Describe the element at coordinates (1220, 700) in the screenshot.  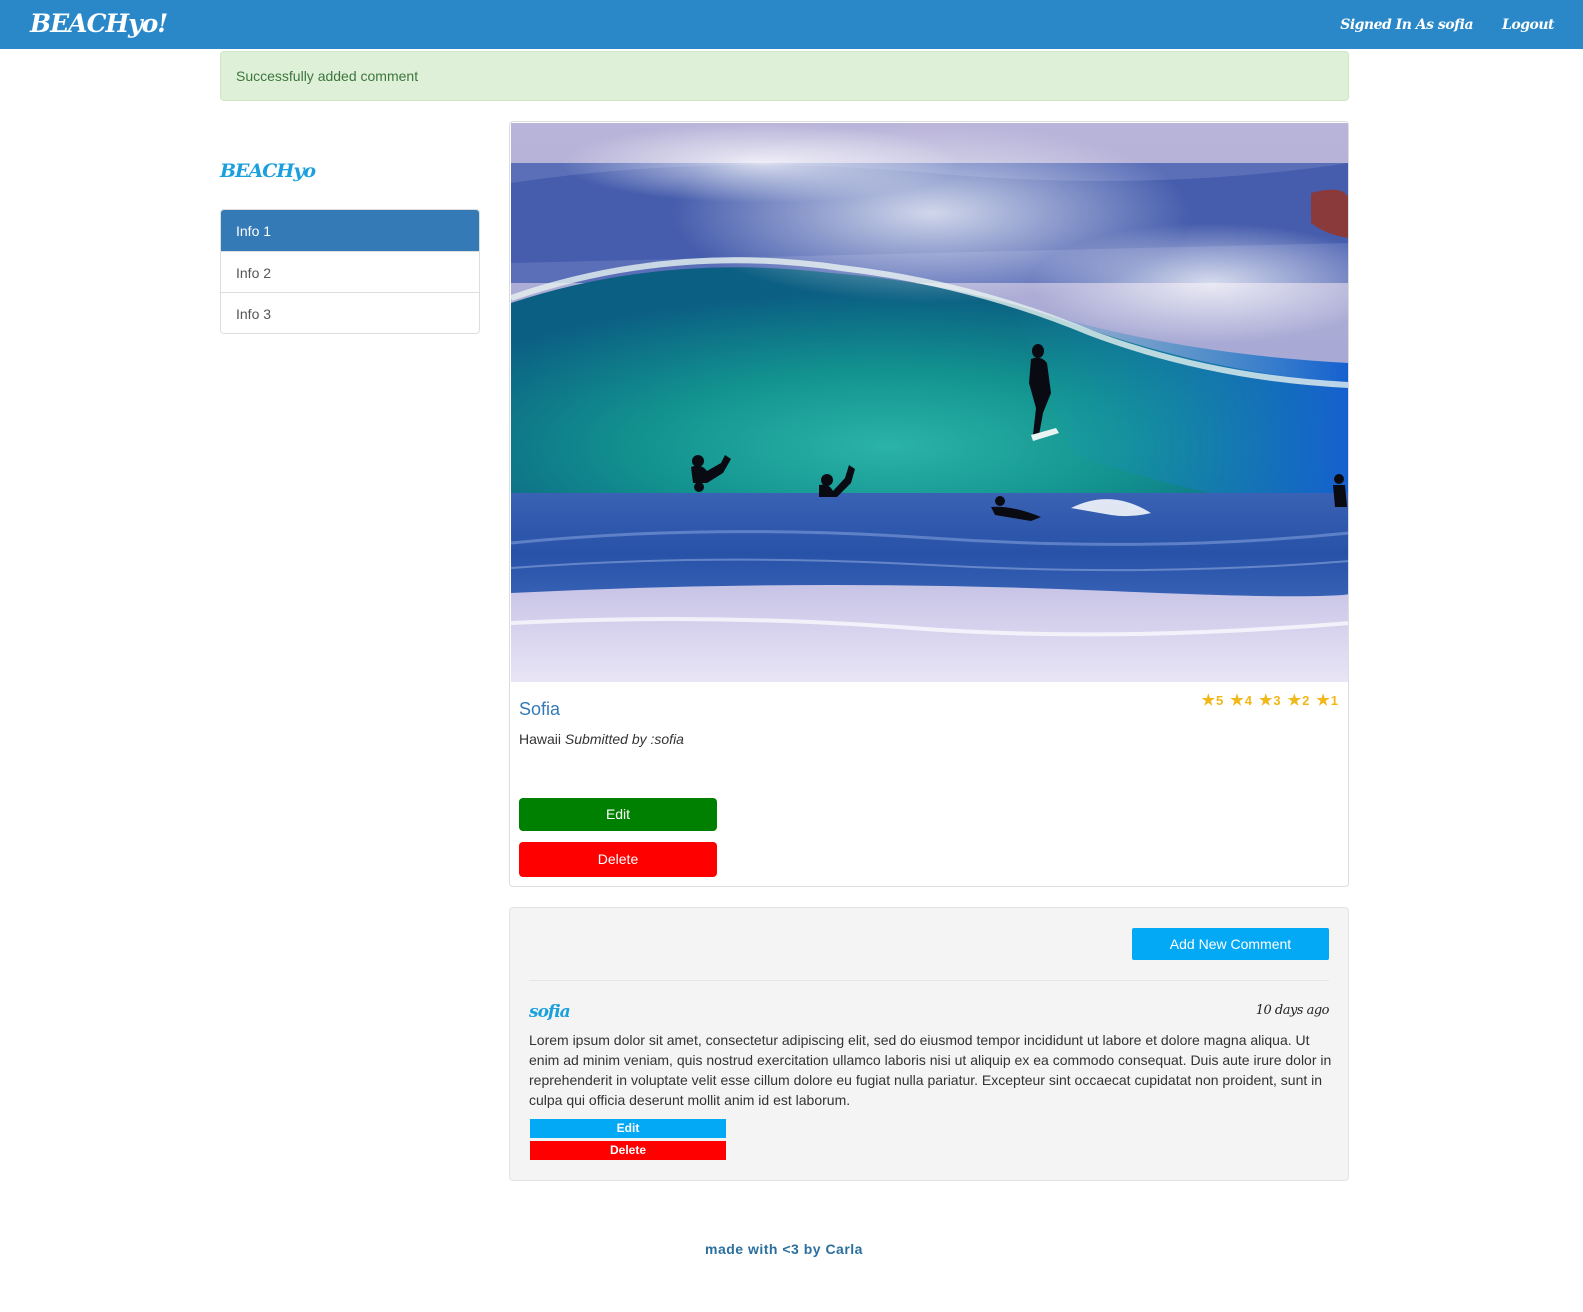
I see `rating-value: 5` at that location.